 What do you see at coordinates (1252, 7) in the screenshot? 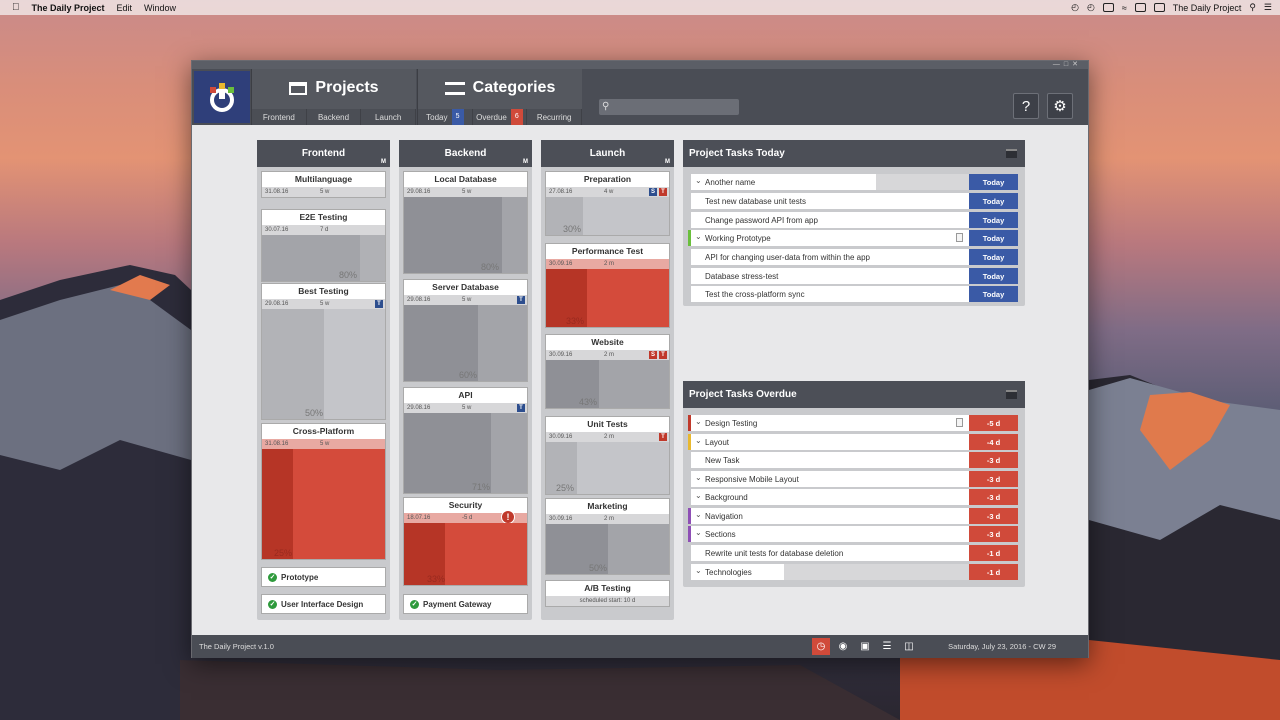
I see `spotlight-icon: ⚲` at bounding box center [1252, 7].